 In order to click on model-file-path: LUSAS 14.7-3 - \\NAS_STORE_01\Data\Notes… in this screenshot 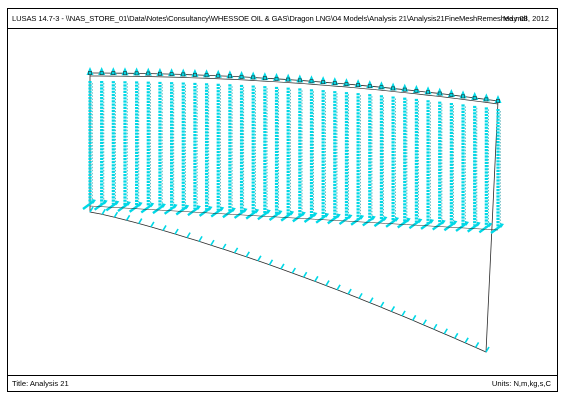, I will do `click(270, 18)`.